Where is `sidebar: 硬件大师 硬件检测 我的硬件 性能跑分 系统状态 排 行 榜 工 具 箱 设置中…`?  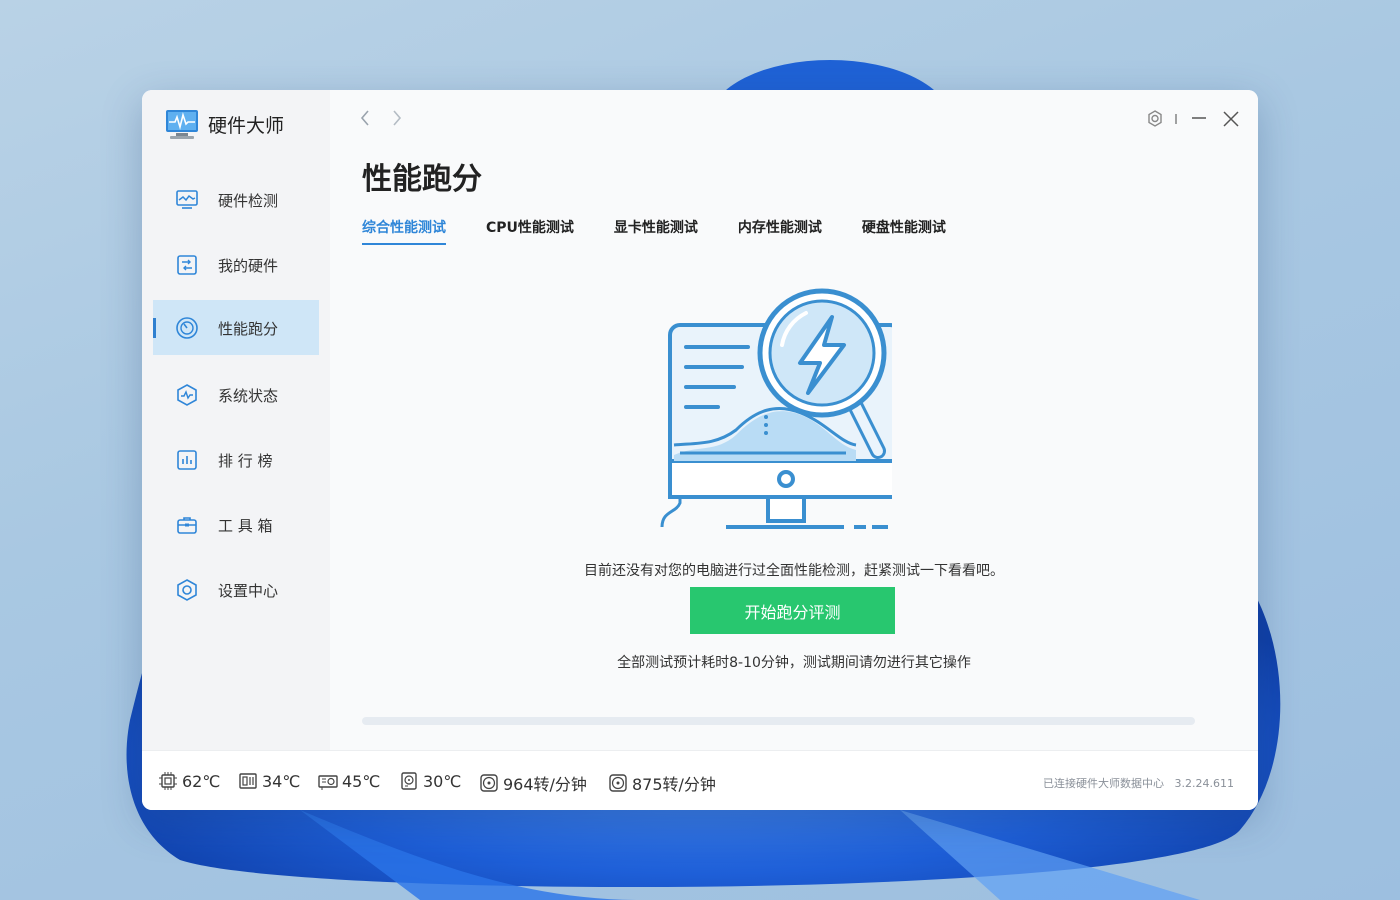 sidebar: 硬件大师 硬件检测 我的硬件 性能跑分 系统状态 排 行 榜 工 具 箱 设置中… is located at coordinates (236, 420).